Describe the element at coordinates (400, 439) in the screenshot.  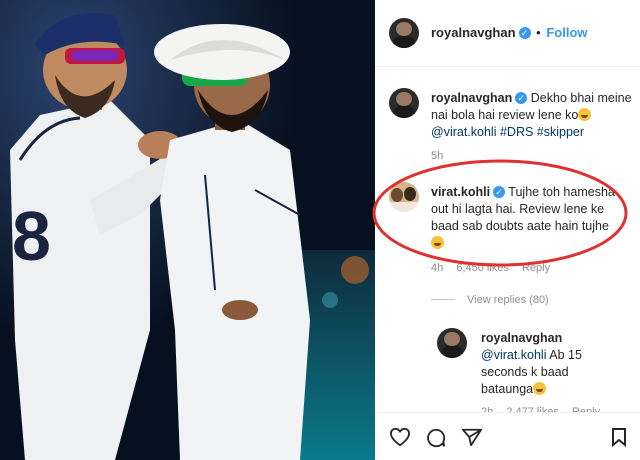
I see `heart-icon` at that location.